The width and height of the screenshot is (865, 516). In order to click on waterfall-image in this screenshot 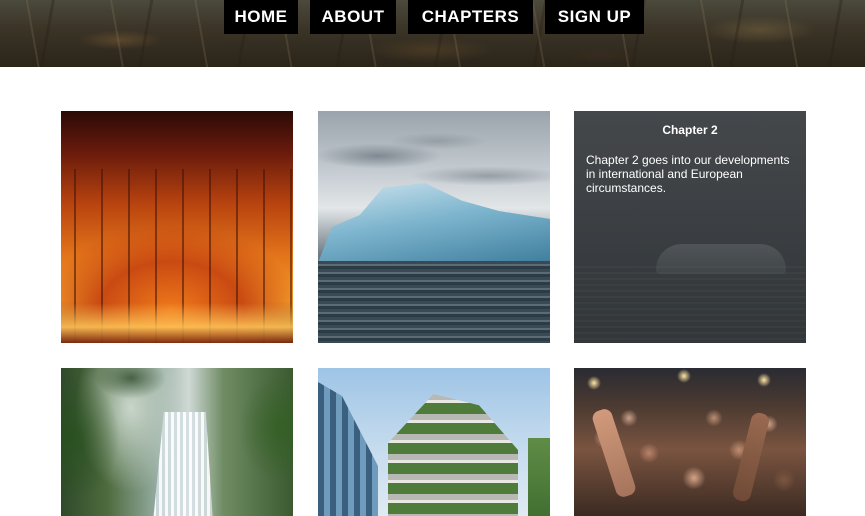, I will do `click(177, 442)`.